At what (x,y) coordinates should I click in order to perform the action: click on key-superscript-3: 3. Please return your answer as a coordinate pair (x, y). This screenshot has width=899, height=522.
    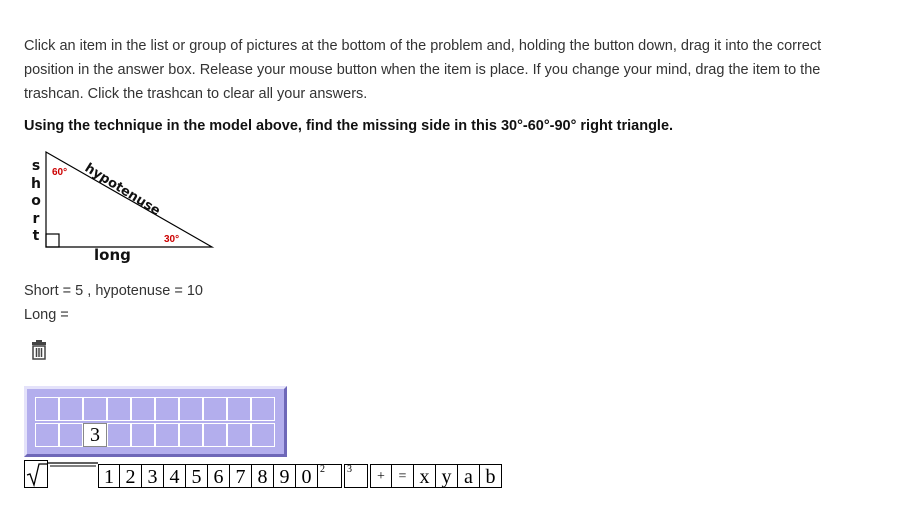
    Looking at the image, I should click on (356, 476).